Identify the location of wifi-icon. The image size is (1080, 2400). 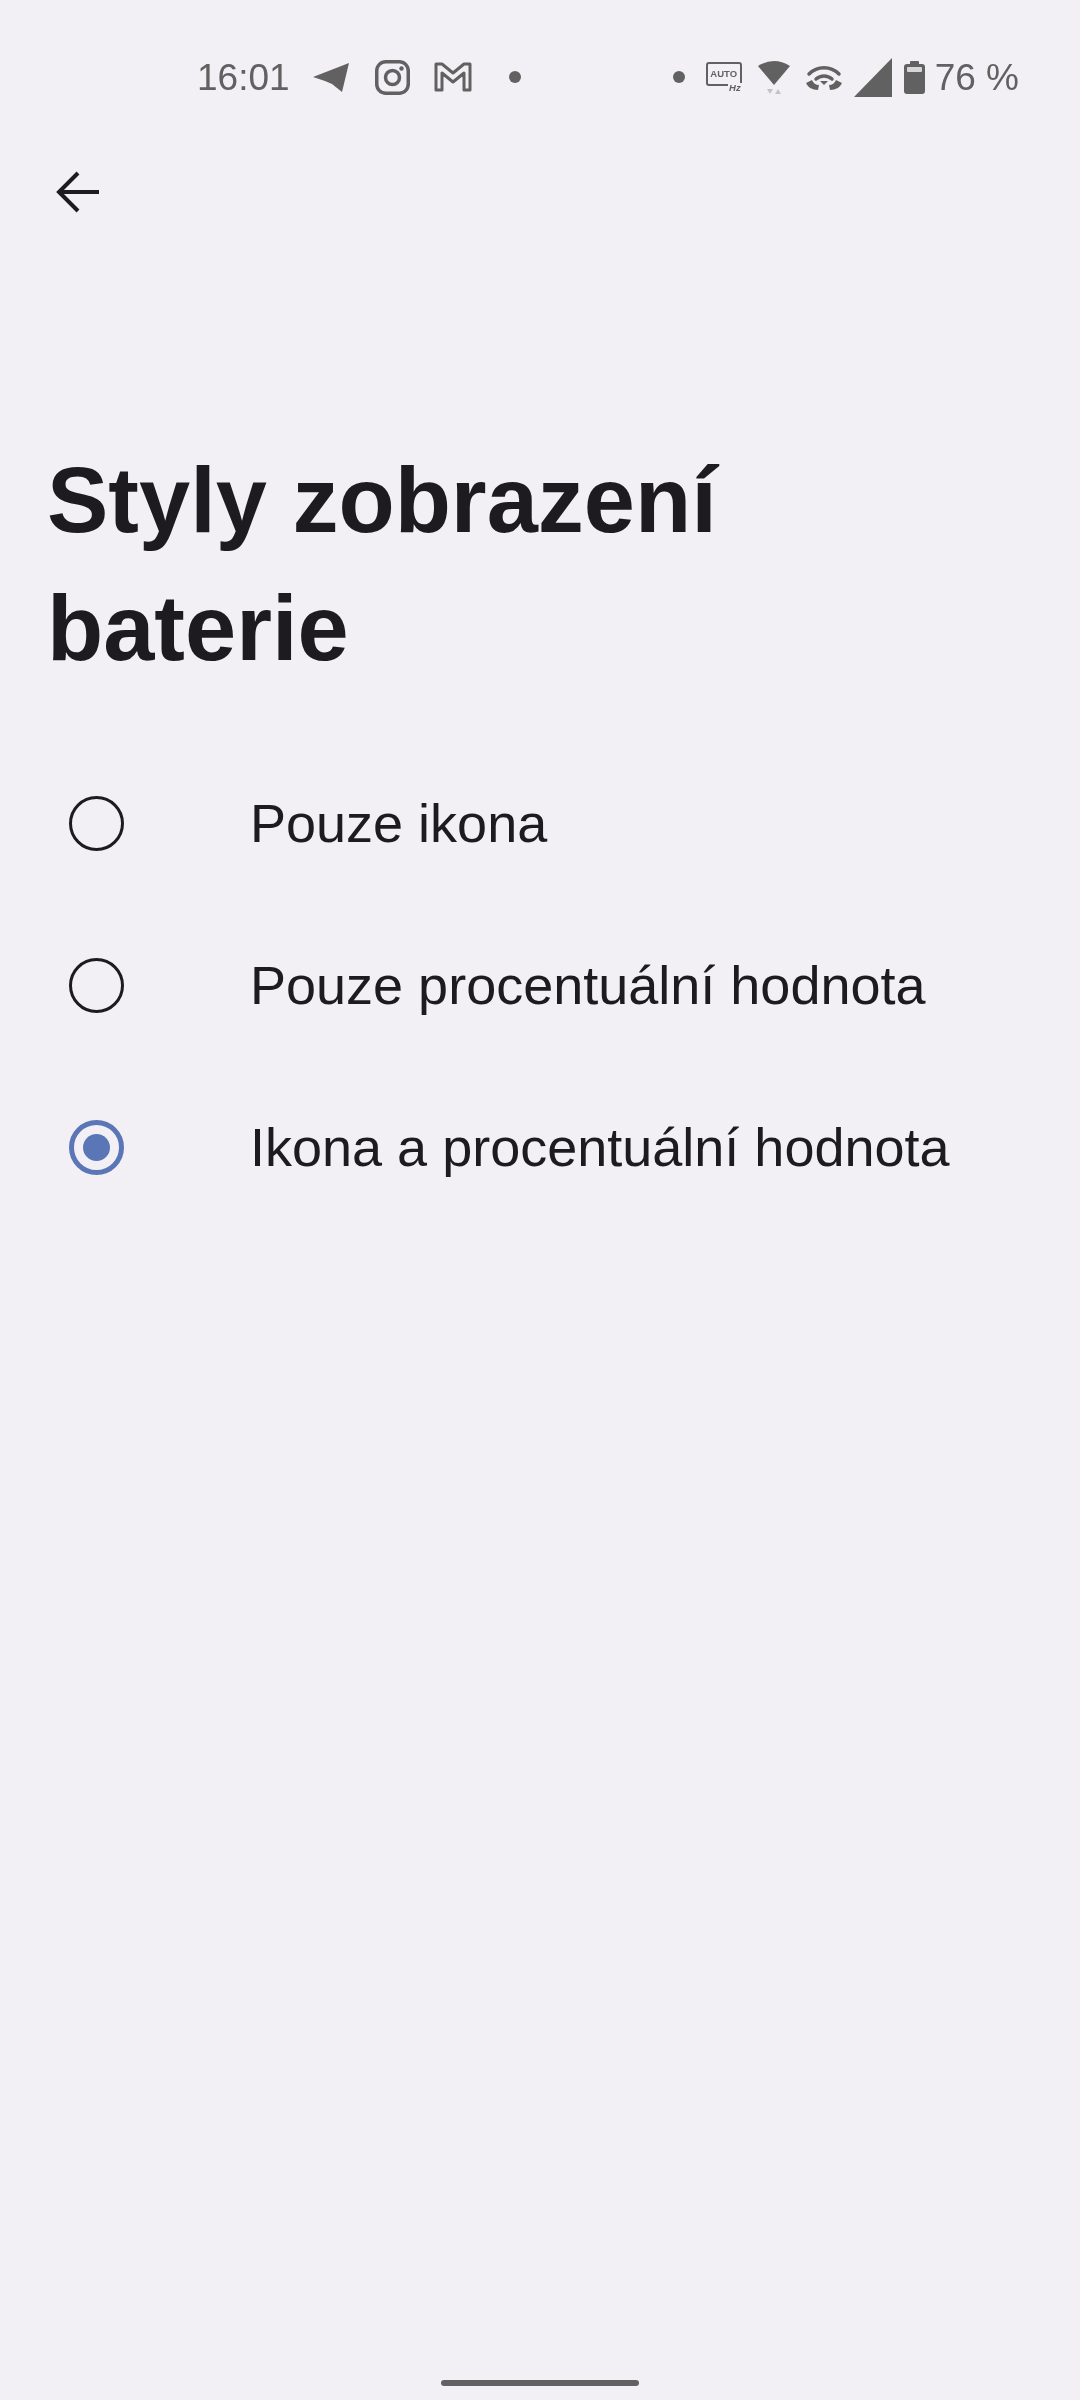
(773, 77).